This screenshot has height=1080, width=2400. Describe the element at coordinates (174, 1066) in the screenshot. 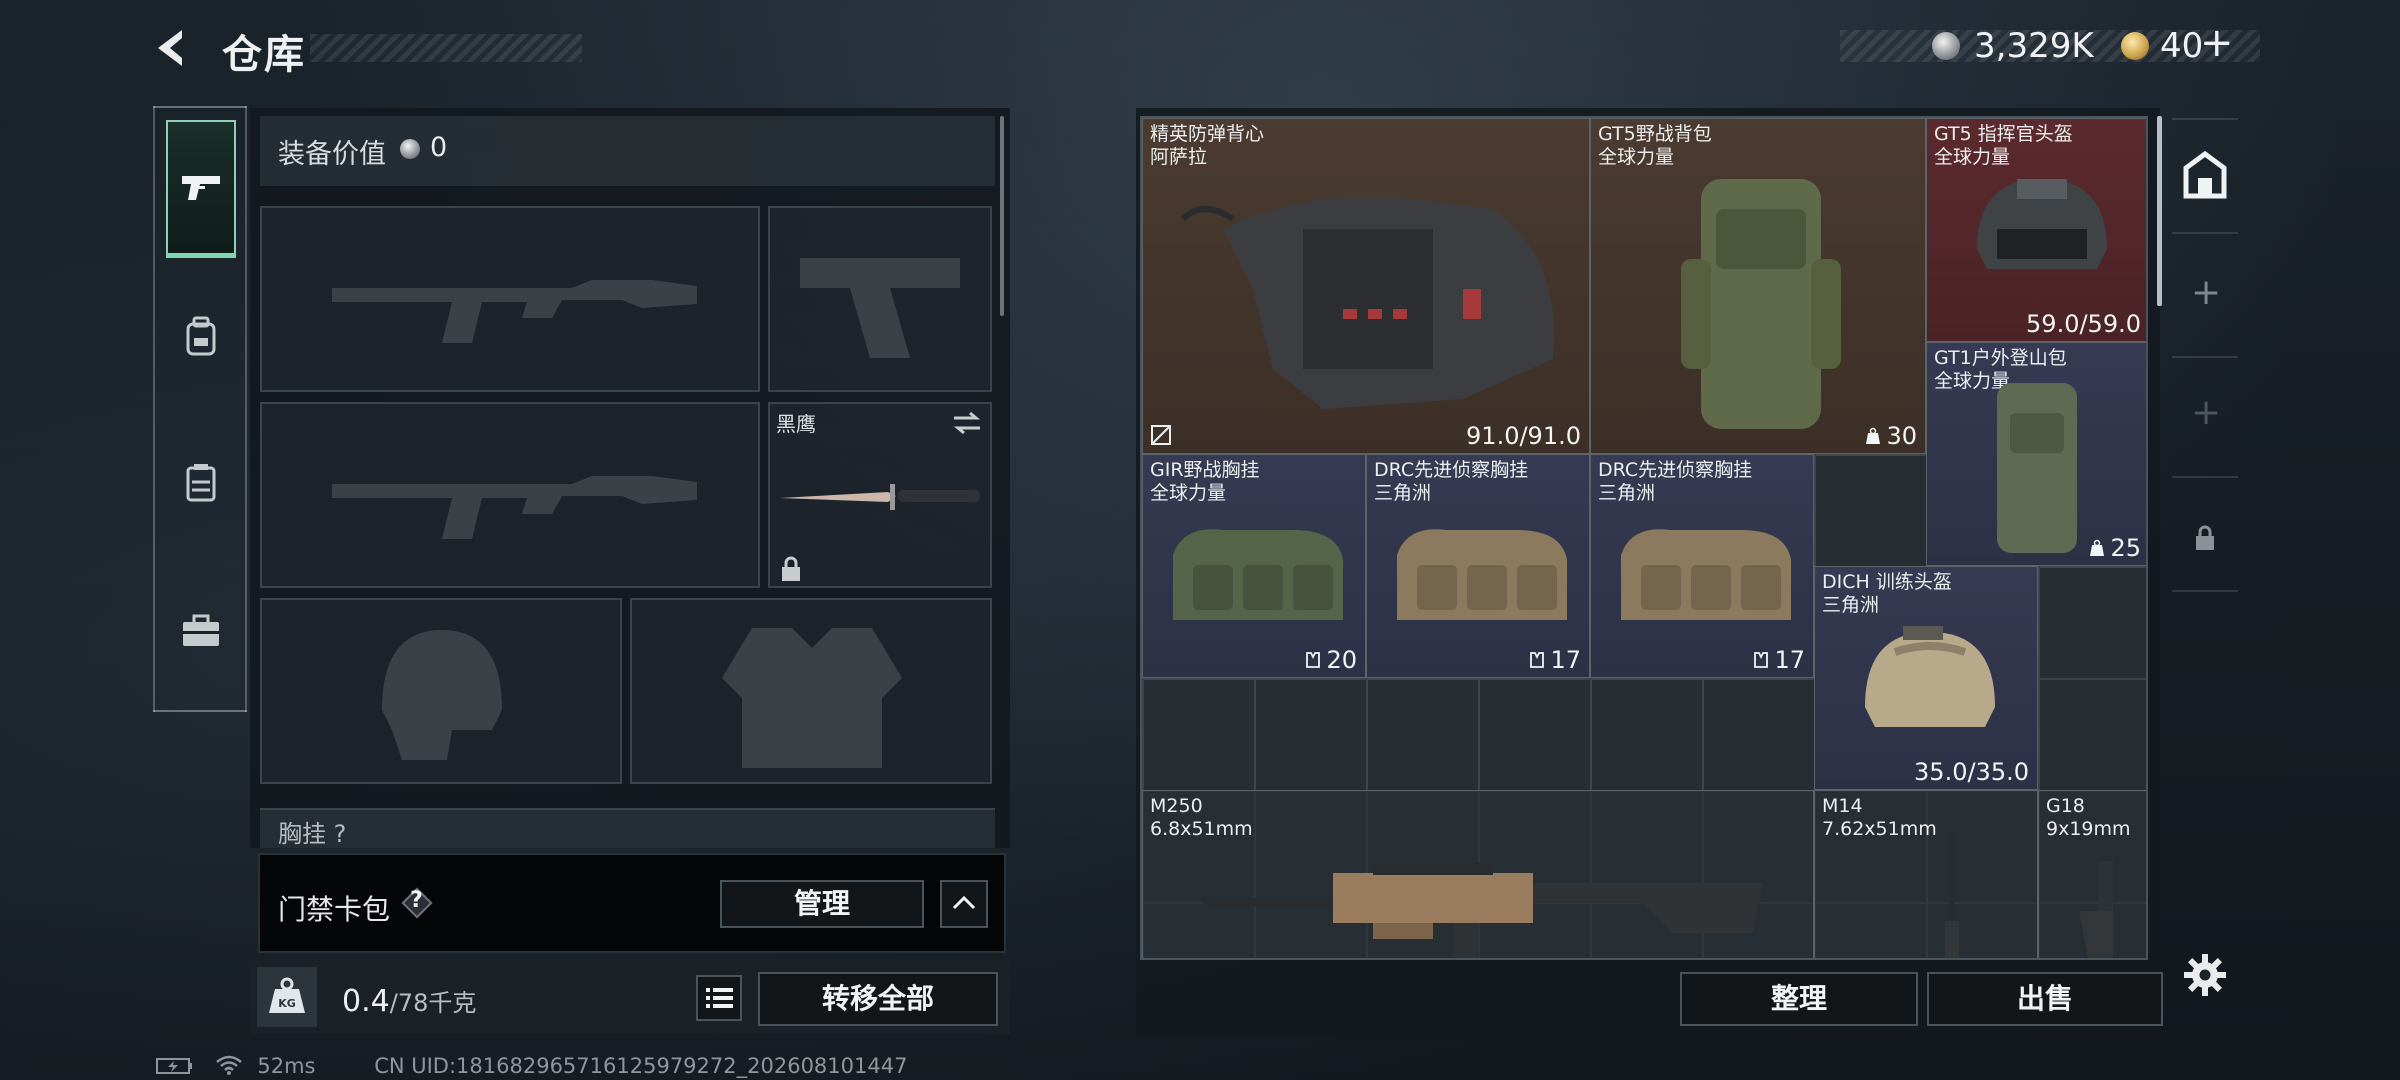

I see `battery-icon` at that location.